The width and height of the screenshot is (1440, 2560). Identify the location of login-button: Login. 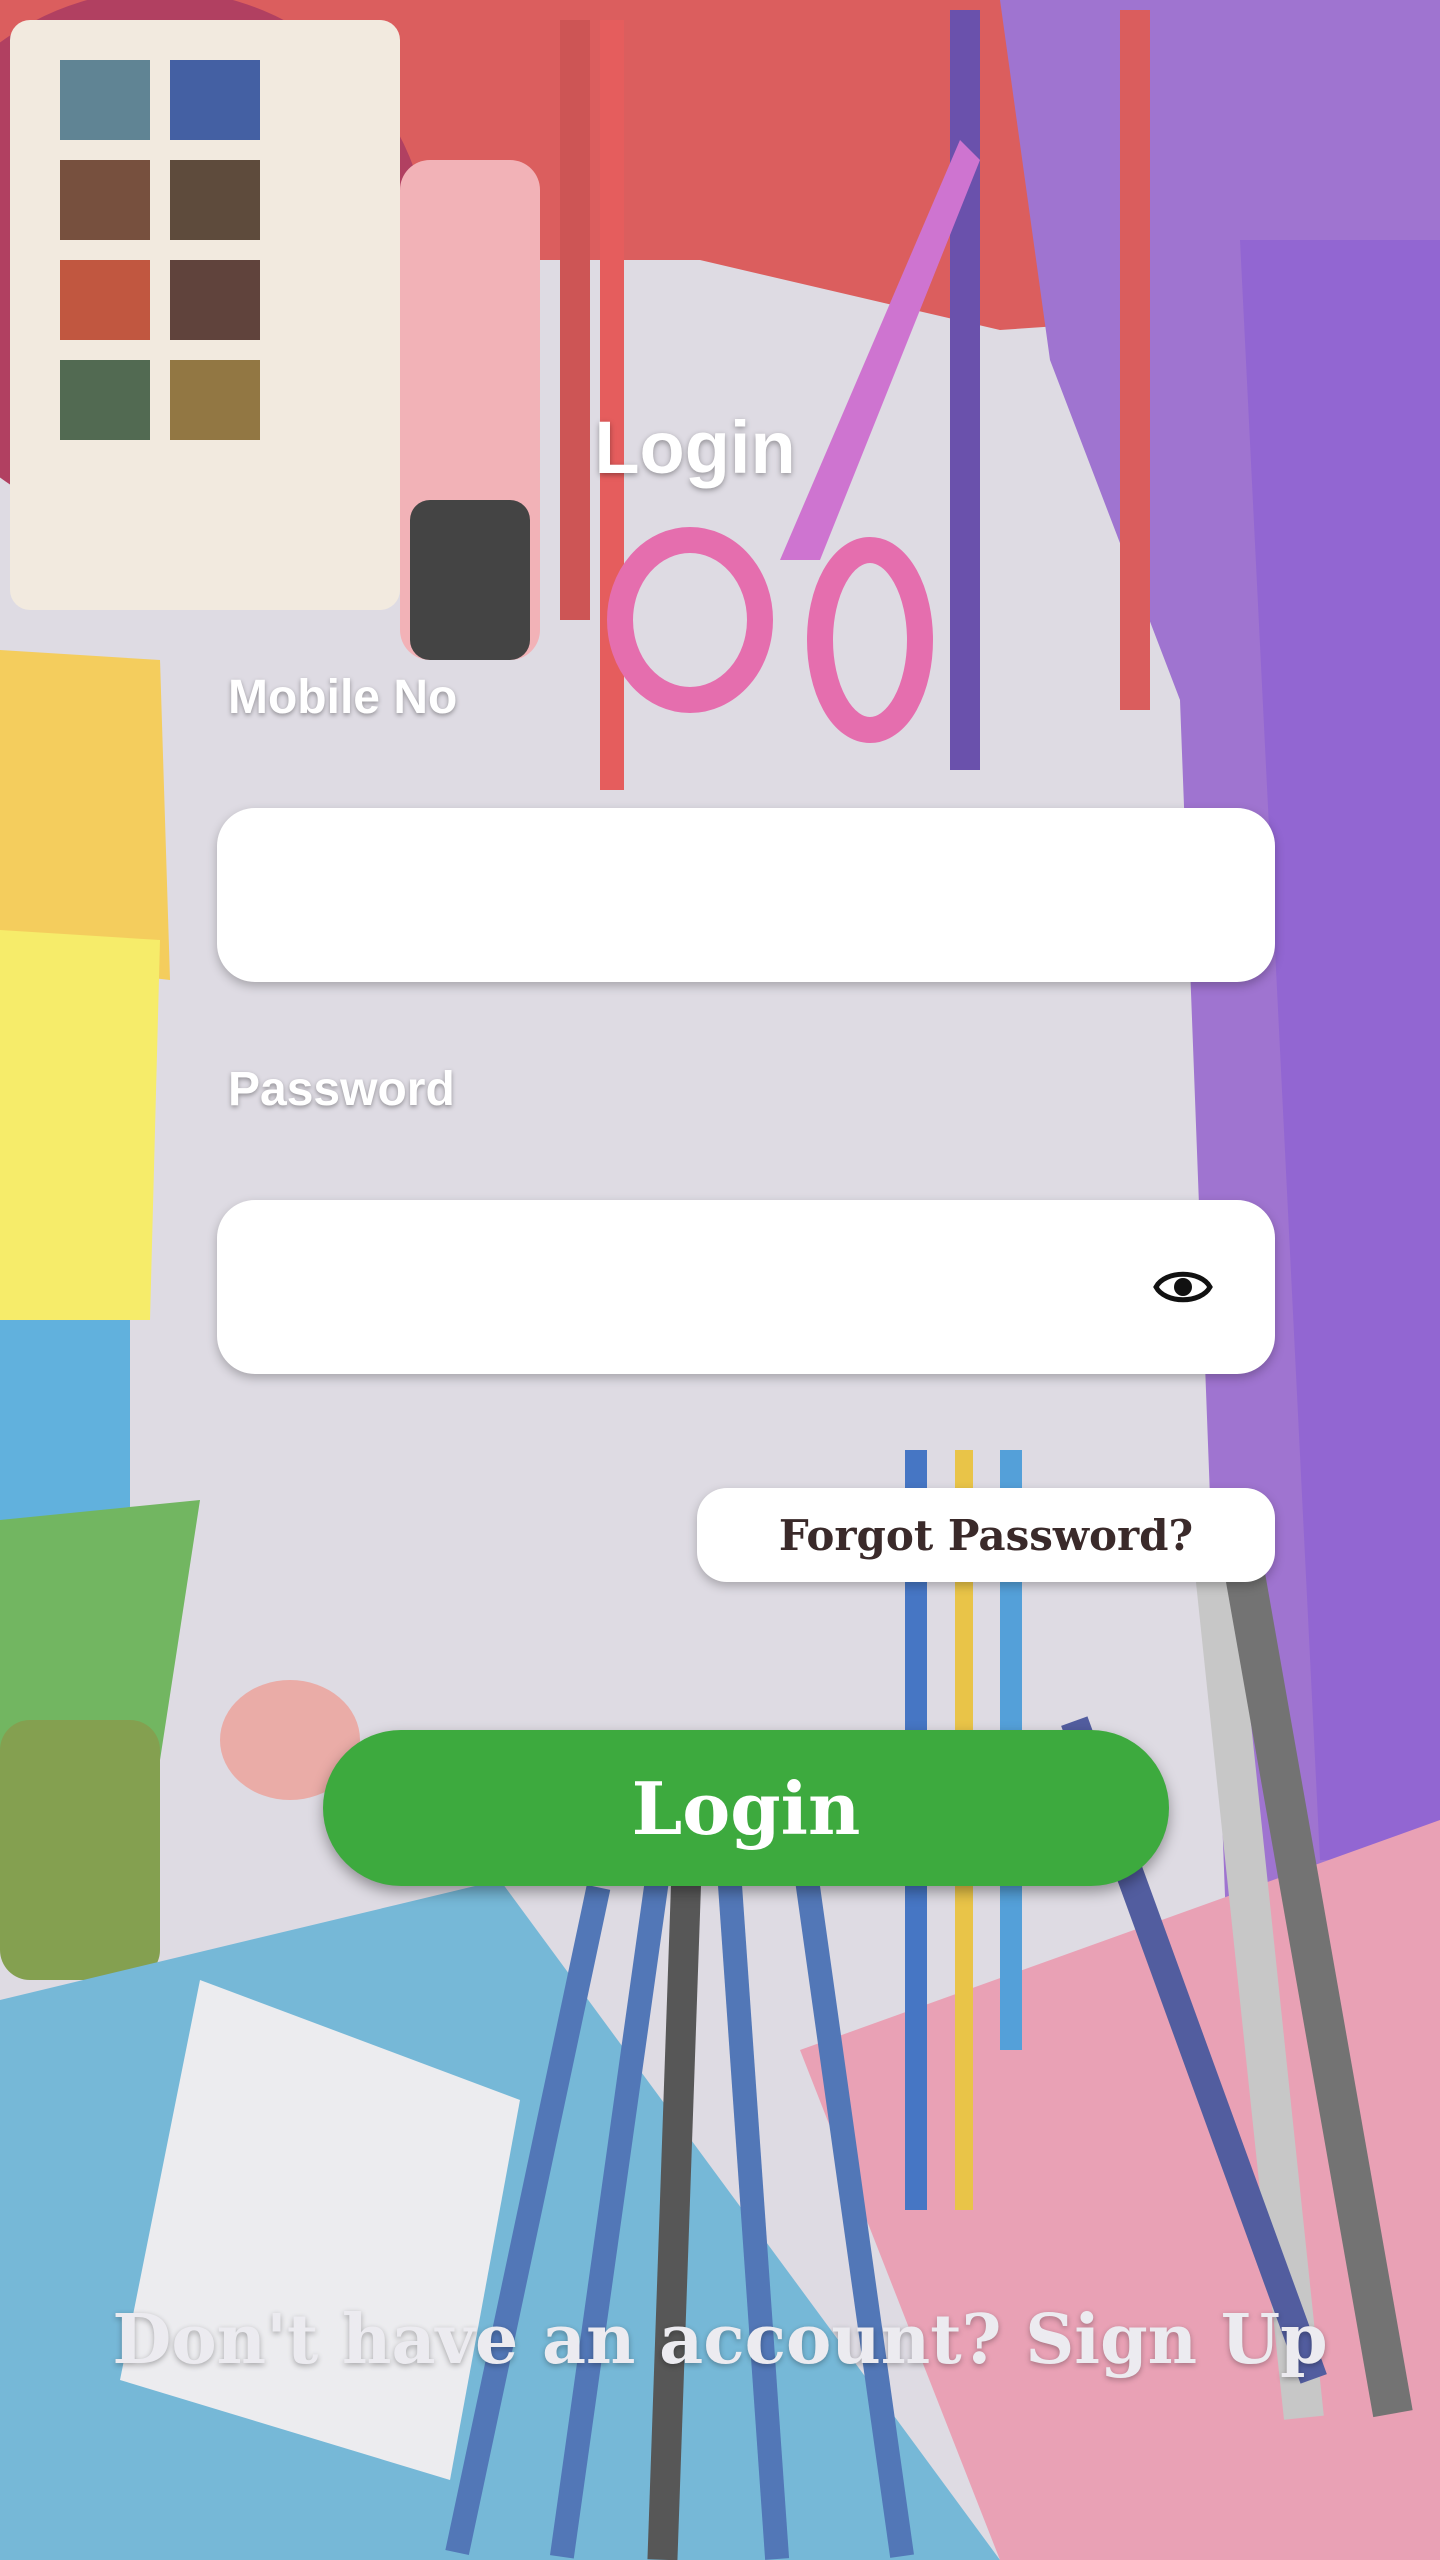
(746, 1808).